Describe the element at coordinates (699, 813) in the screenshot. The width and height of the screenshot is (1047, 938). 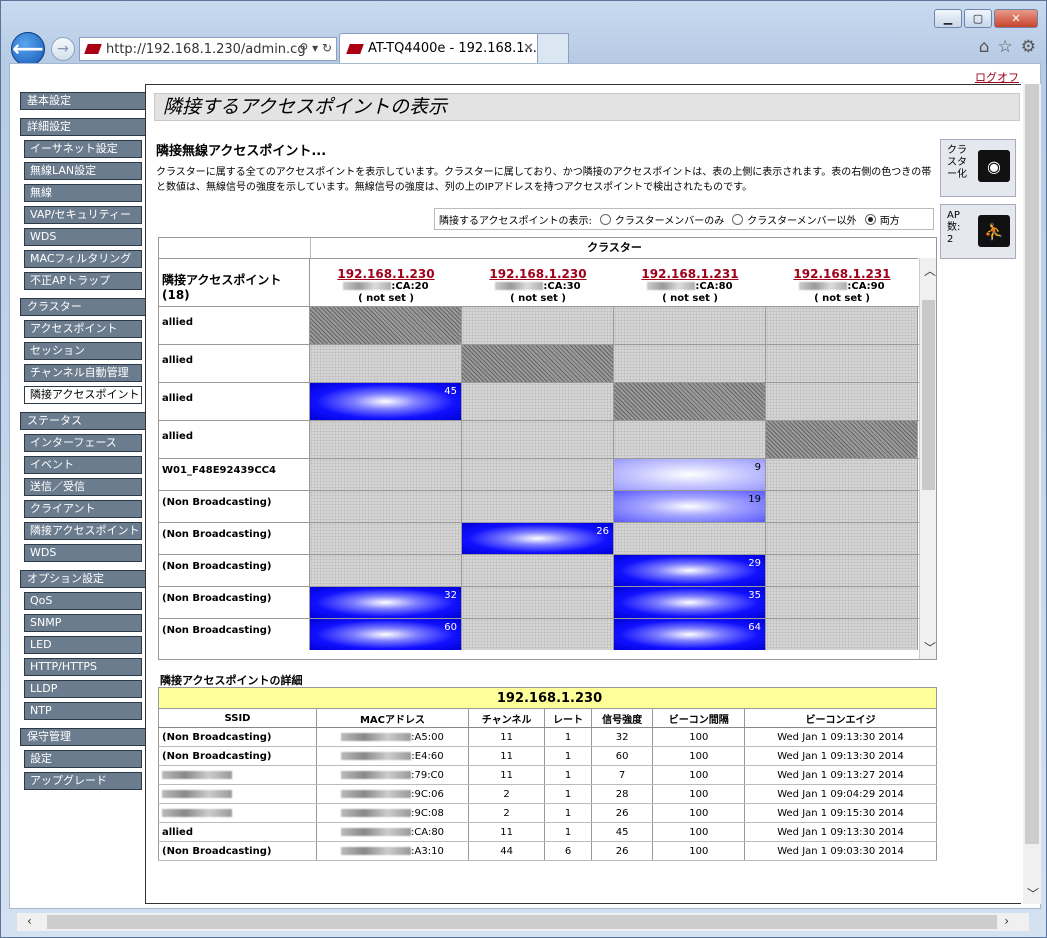
I see `details-interval: 100` at that location.